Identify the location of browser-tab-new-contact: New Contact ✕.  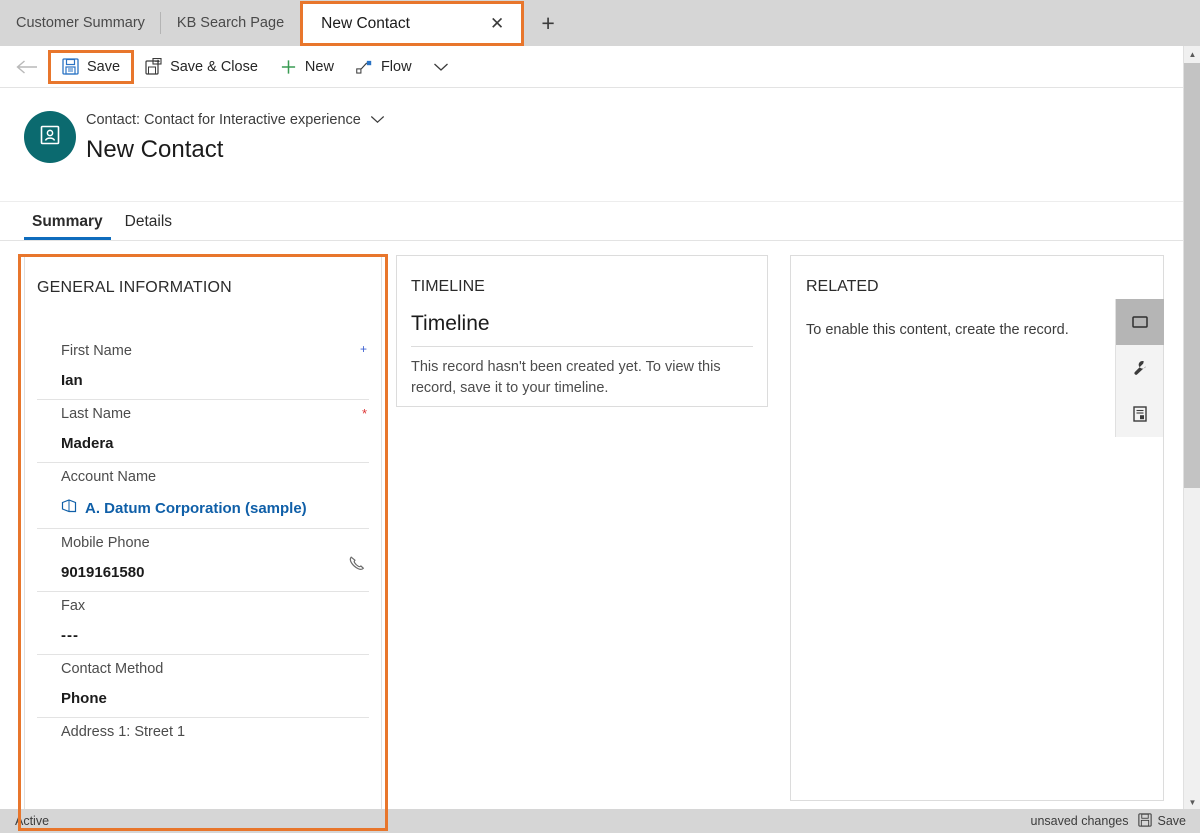
(412, 23).